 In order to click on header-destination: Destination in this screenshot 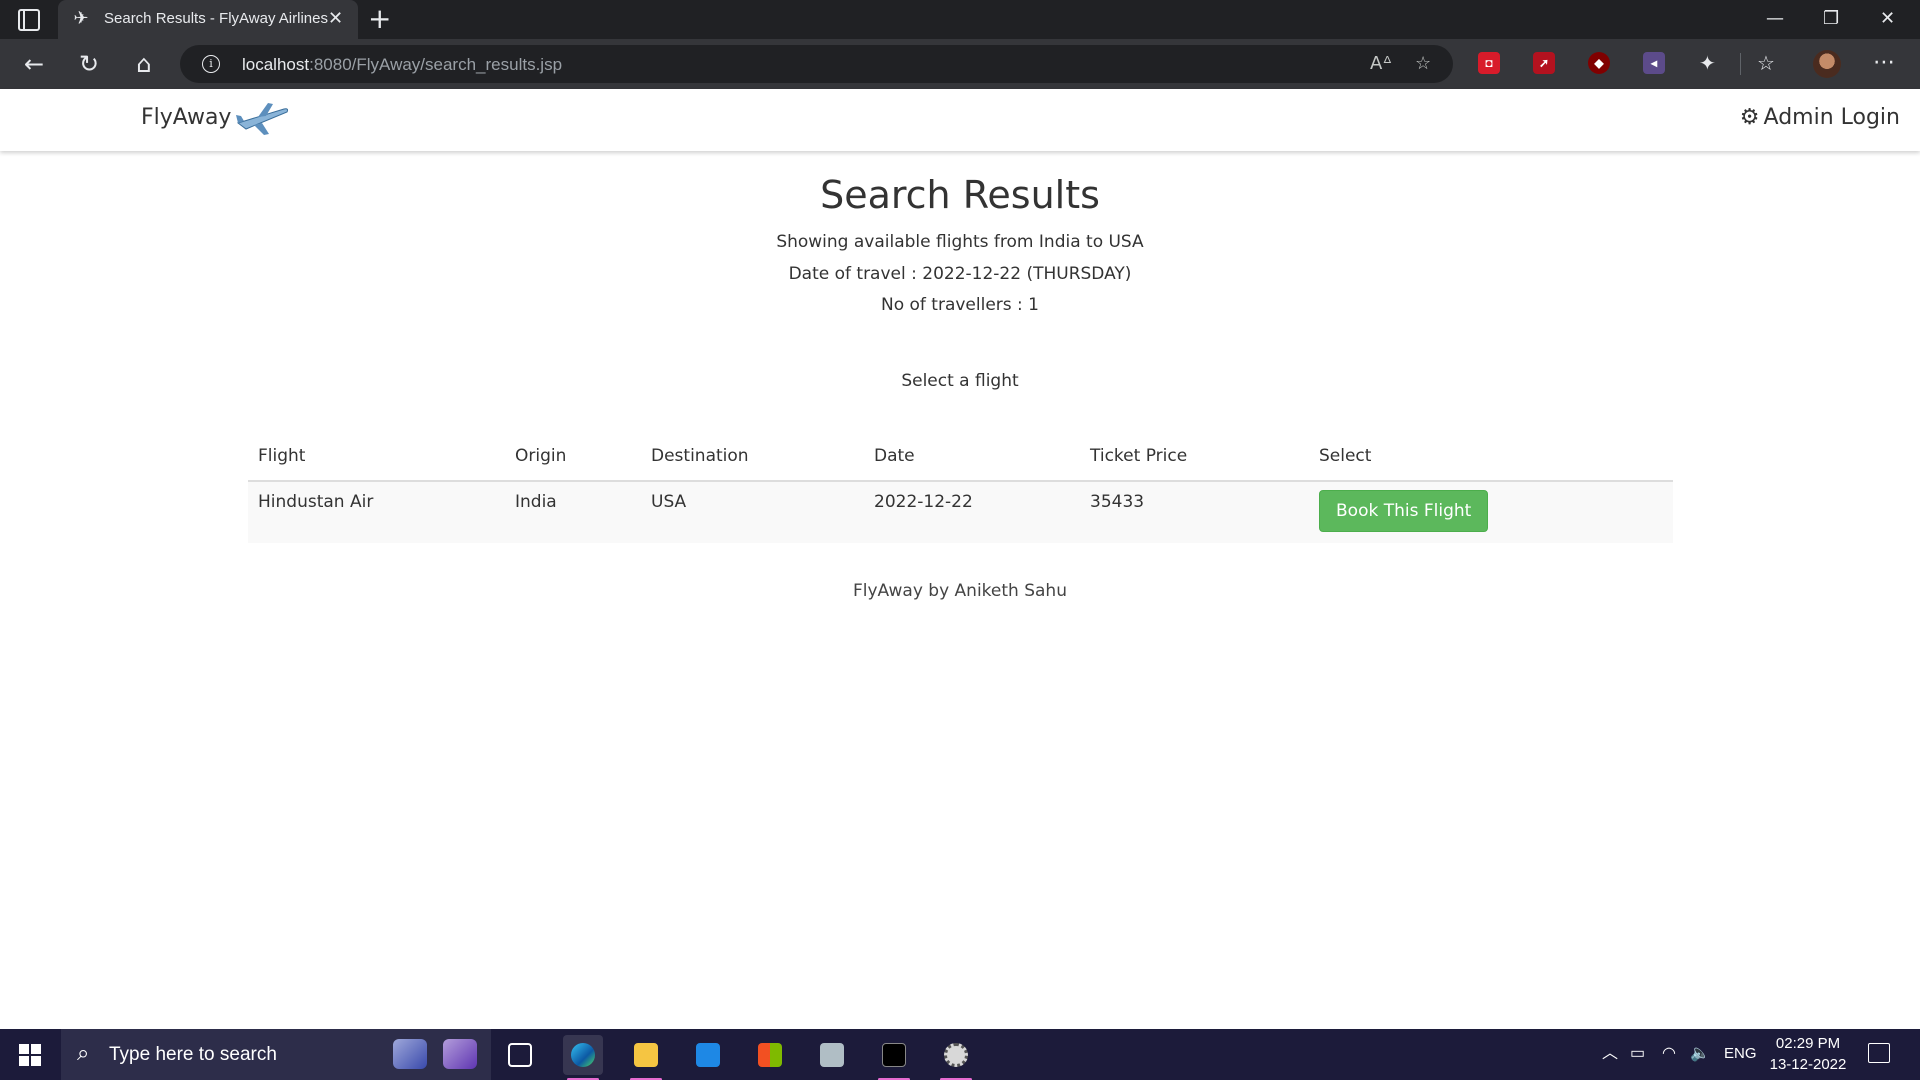, I will do `click(752, 461)`.